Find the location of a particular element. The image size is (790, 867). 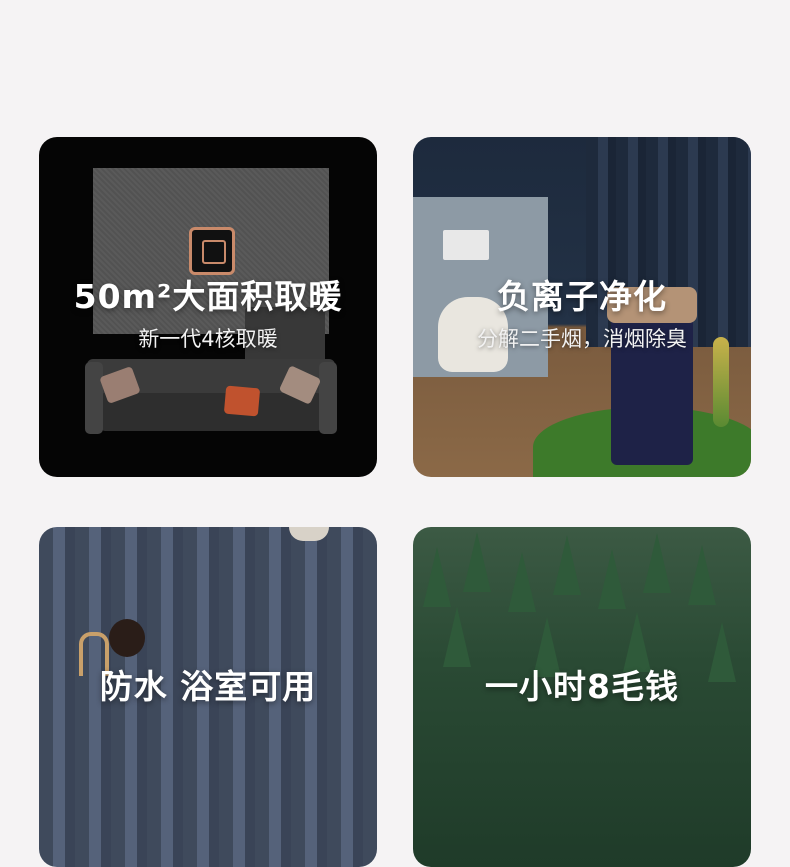

sofa-seat is located at coordinates (211, 412).